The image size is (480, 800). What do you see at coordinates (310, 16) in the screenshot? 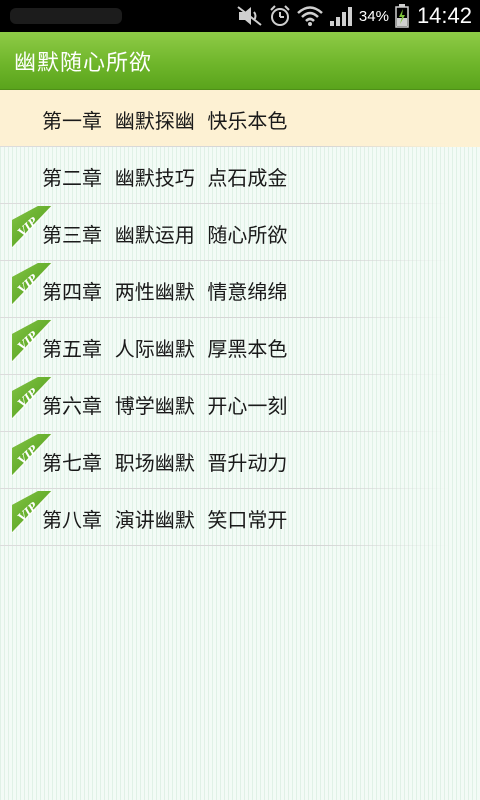
I see `wifi-icon` at bounding box center [310, 16].